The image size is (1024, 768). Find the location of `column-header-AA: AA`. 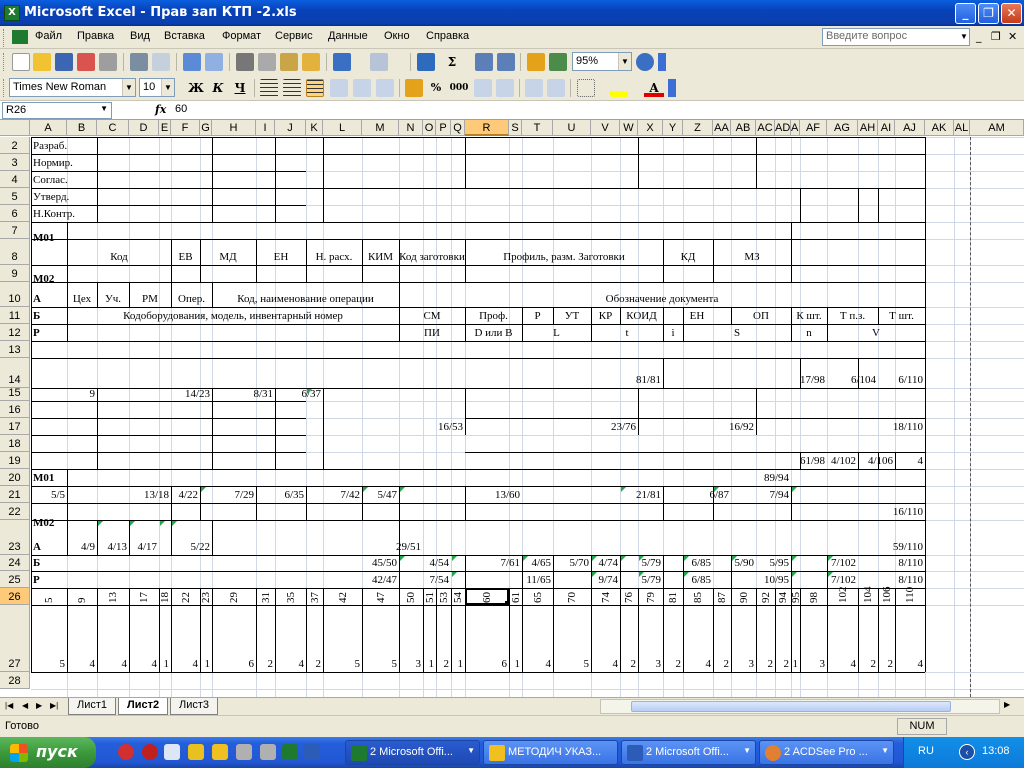

column-header-AA: AA is located at coordinates (722, 128).